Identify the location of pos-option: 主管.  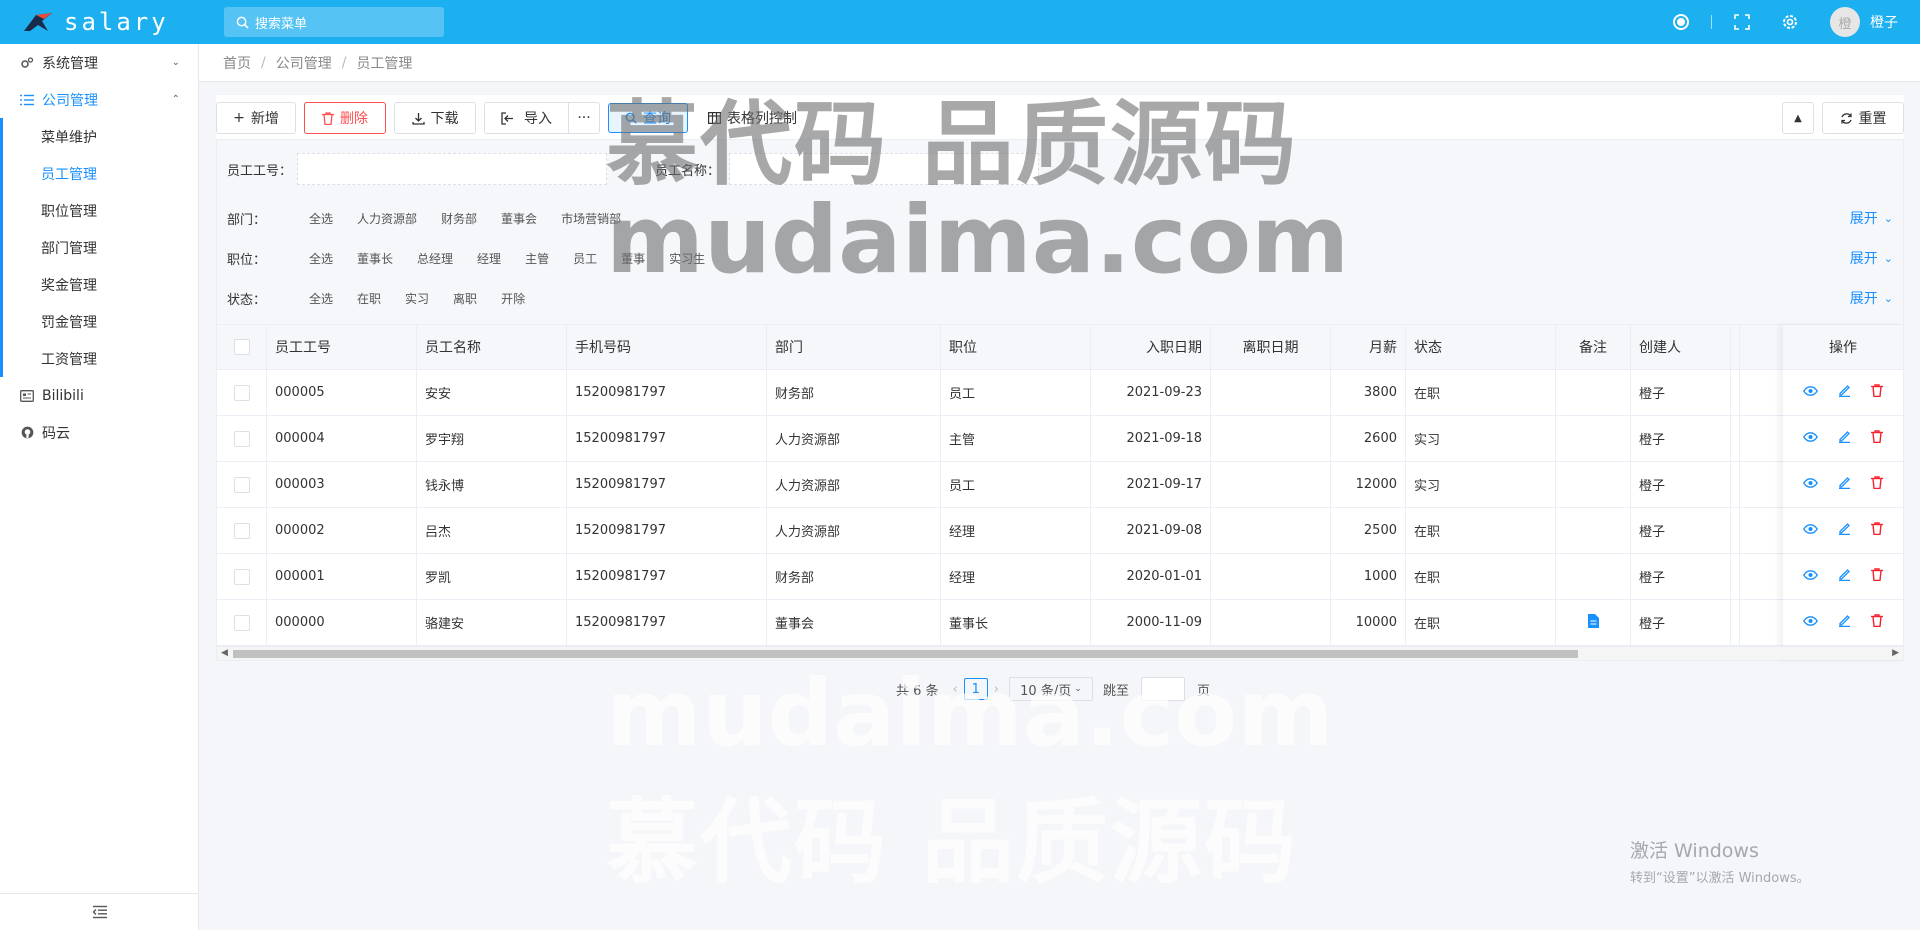
(537, 258).